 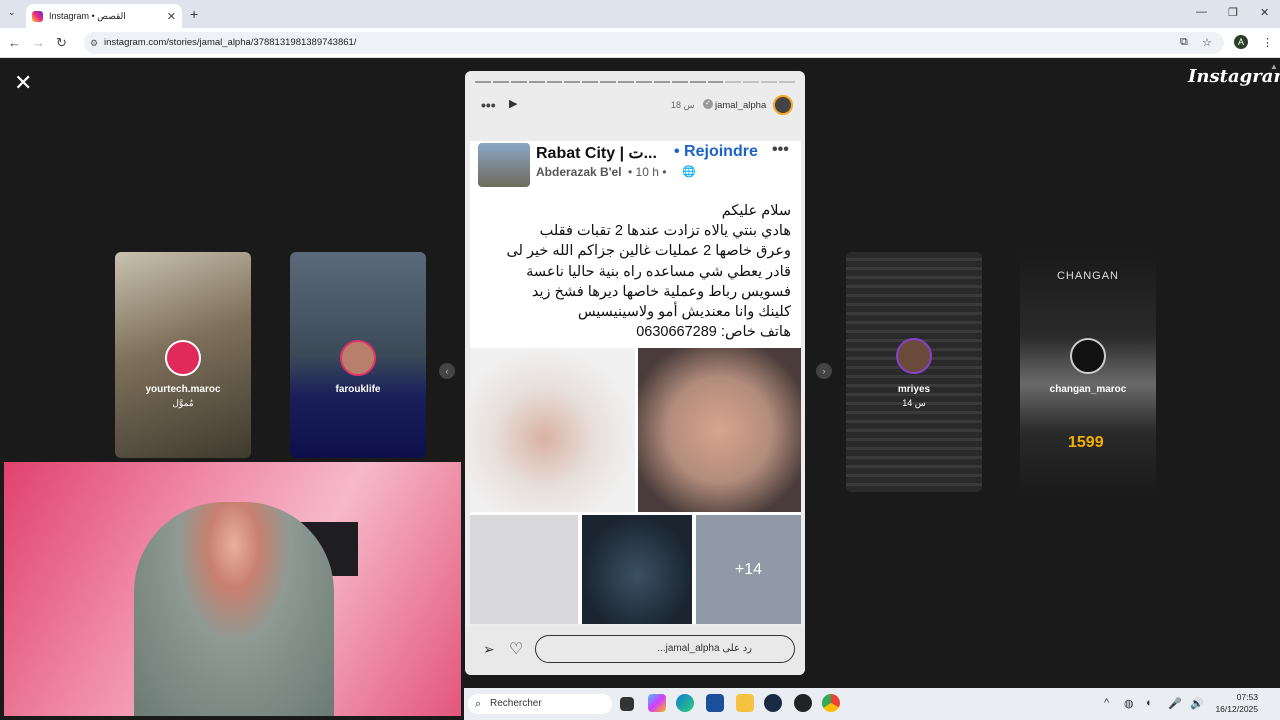 What do you see at coordinates (627, 704) in the screenshot?
I see `task-view-icon` at bounding box center [627, 704].